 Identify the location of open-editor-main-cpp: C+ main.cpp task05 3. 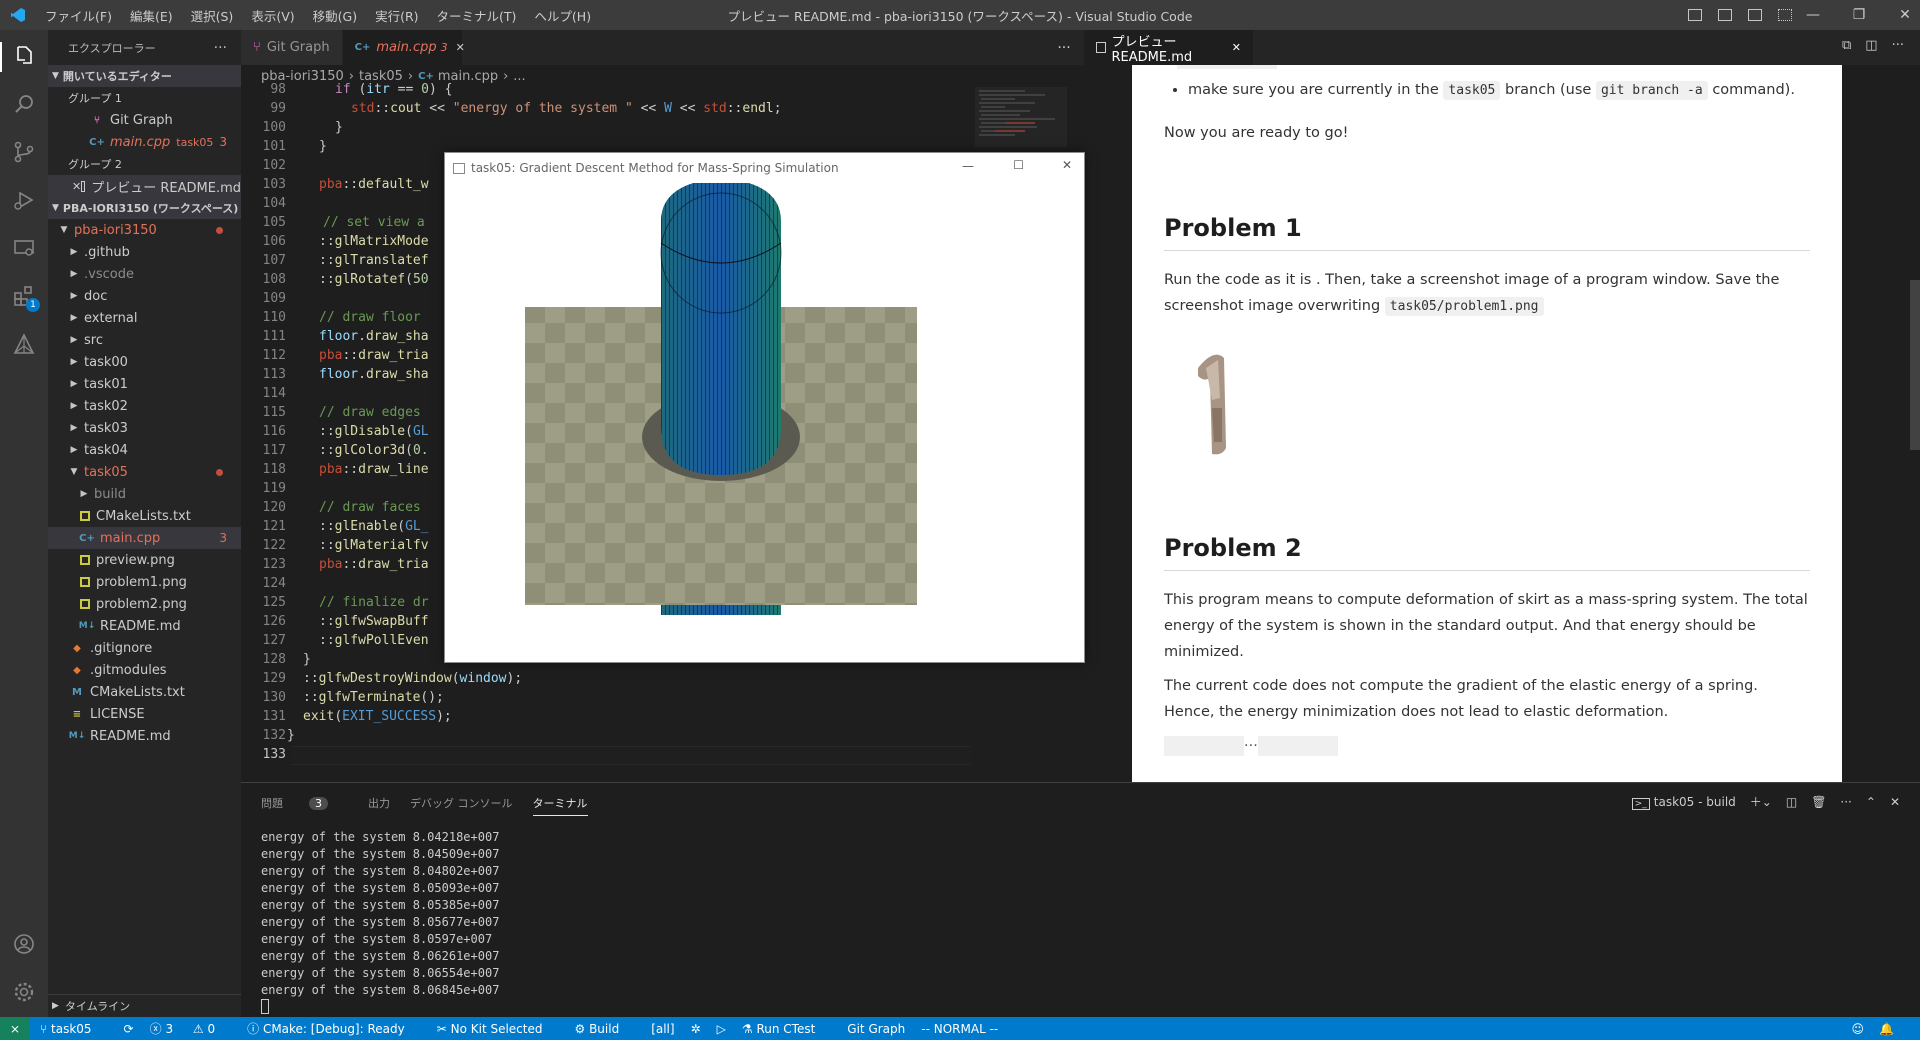
(144, 142).